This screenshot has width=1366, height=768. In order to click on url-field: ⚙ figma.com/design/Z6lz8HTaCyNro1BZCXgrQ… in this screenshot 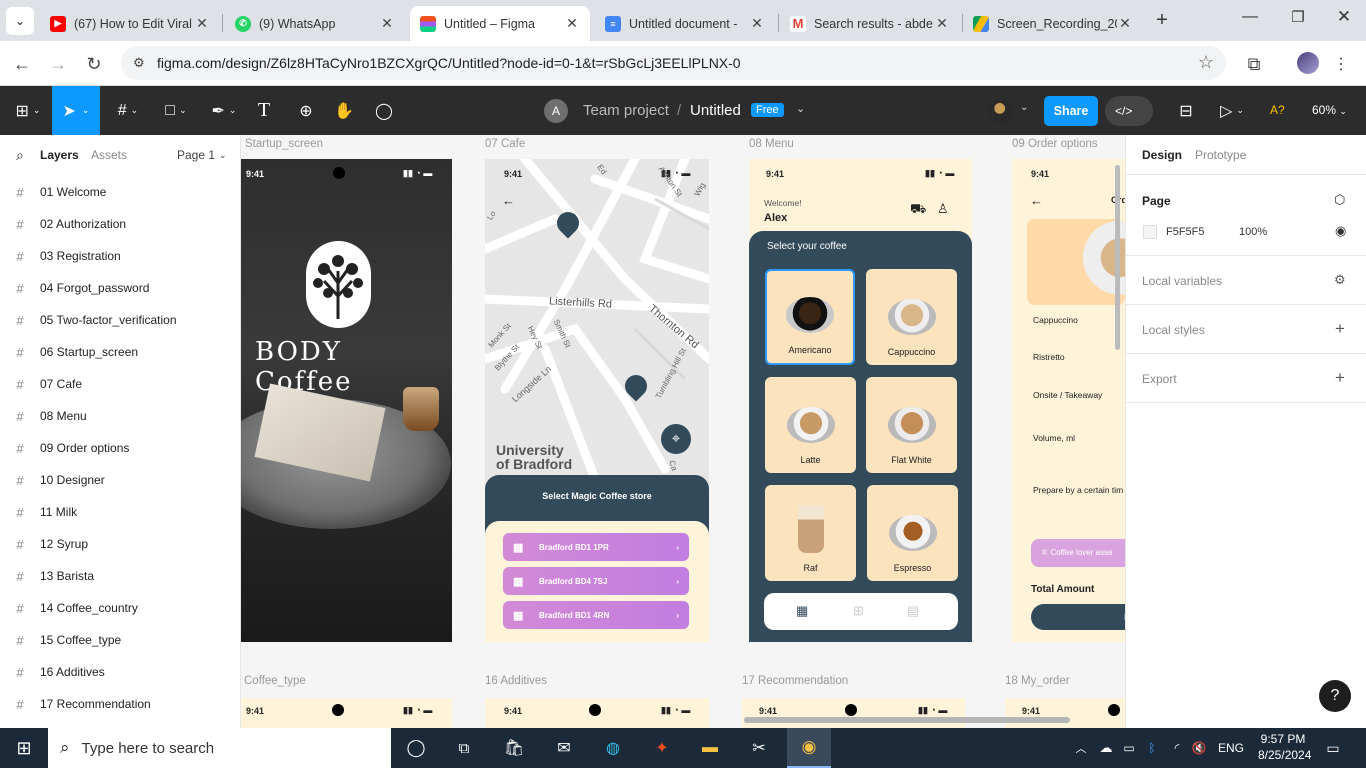, I will do `click(673, 63)`.